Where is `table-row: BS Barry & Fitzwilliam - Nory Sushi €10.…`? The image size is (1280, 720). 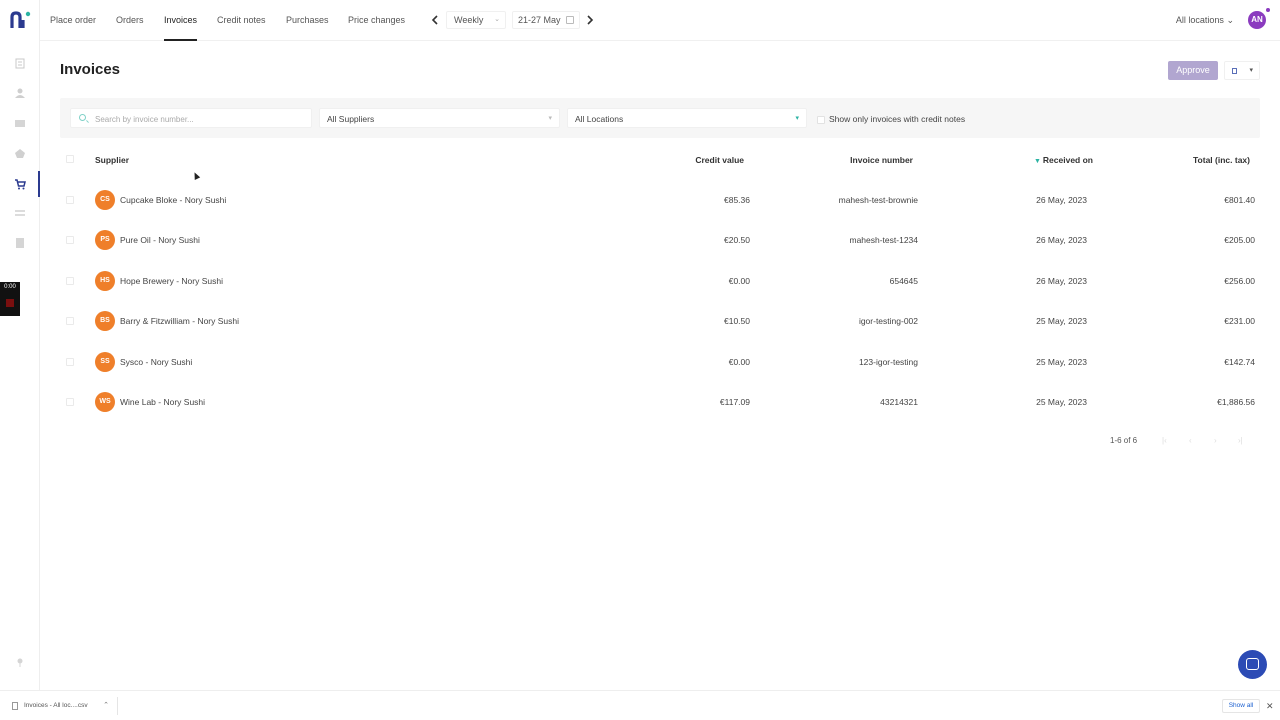
table-row: BS Barry & Fitzwilliam - Nory Sushi €10.… is located at coordinates (660, 321).